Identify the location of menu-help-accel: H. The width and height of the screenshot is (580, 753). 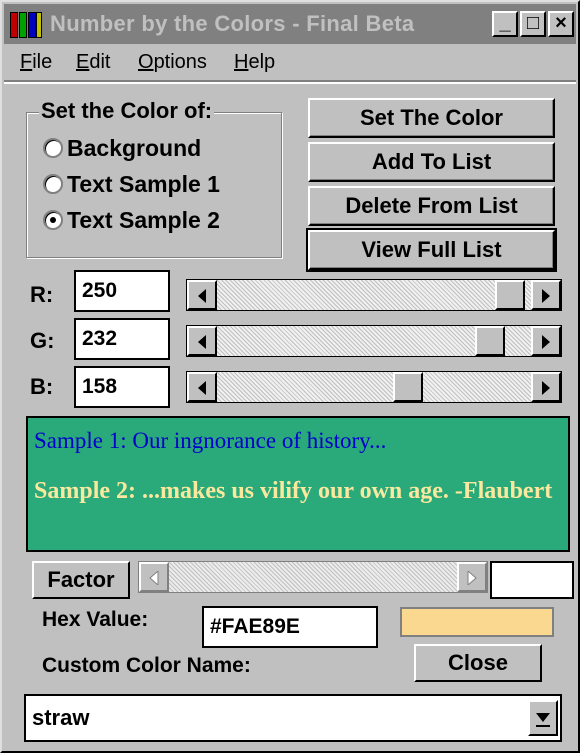
(241, 62).